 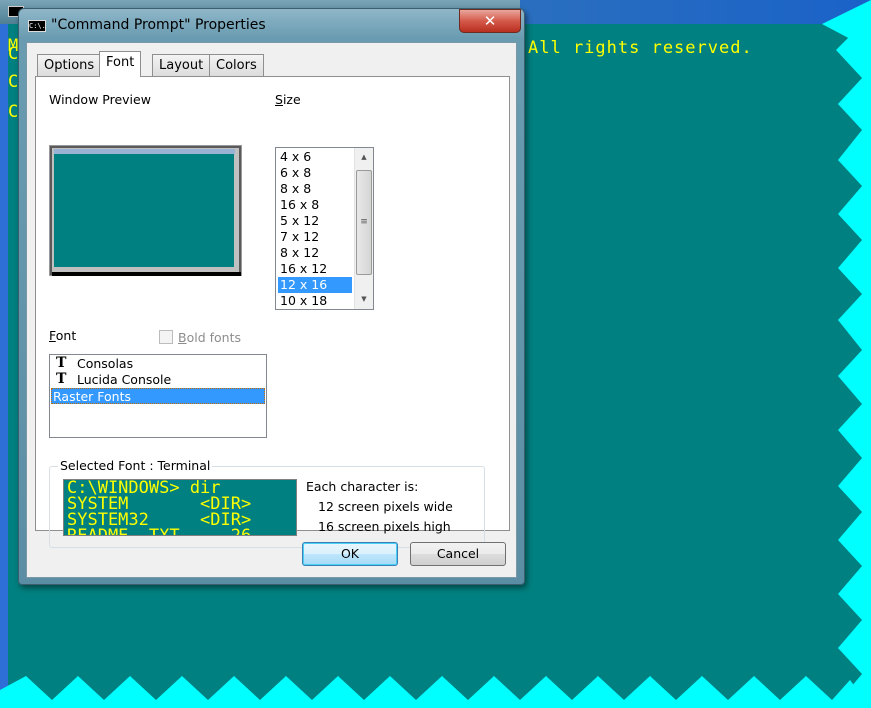 I want to click on bold-label-accesskey: B, so click(x=182, y=337).